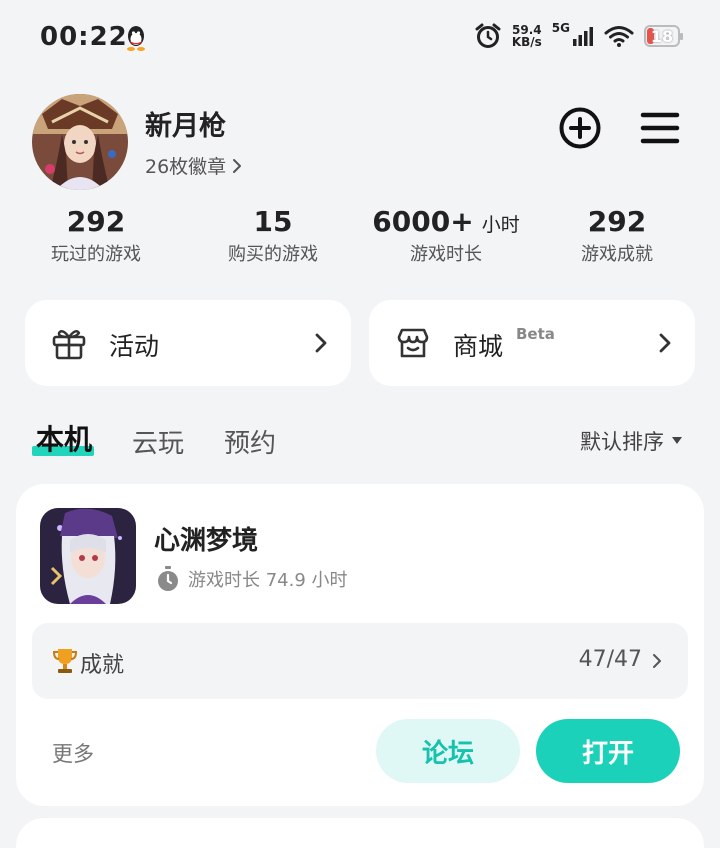 This screenshot has height=848, width=720. I want to click on open-game-button: 打开, so click(608, 751).